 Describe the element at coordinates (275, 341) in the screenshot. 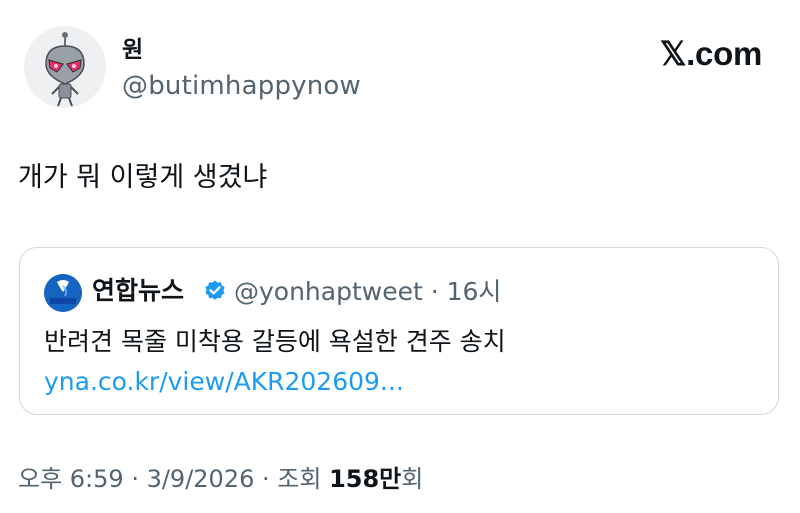

I see `quoted-tweet-text: 반려견 목줄 미착용 갈등에 욕설한 견주 송치` at that location.